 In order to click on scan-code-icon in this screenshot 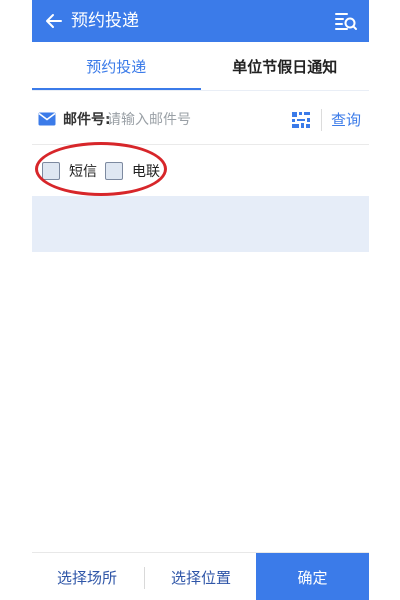, I will do `click(301, 120)`.